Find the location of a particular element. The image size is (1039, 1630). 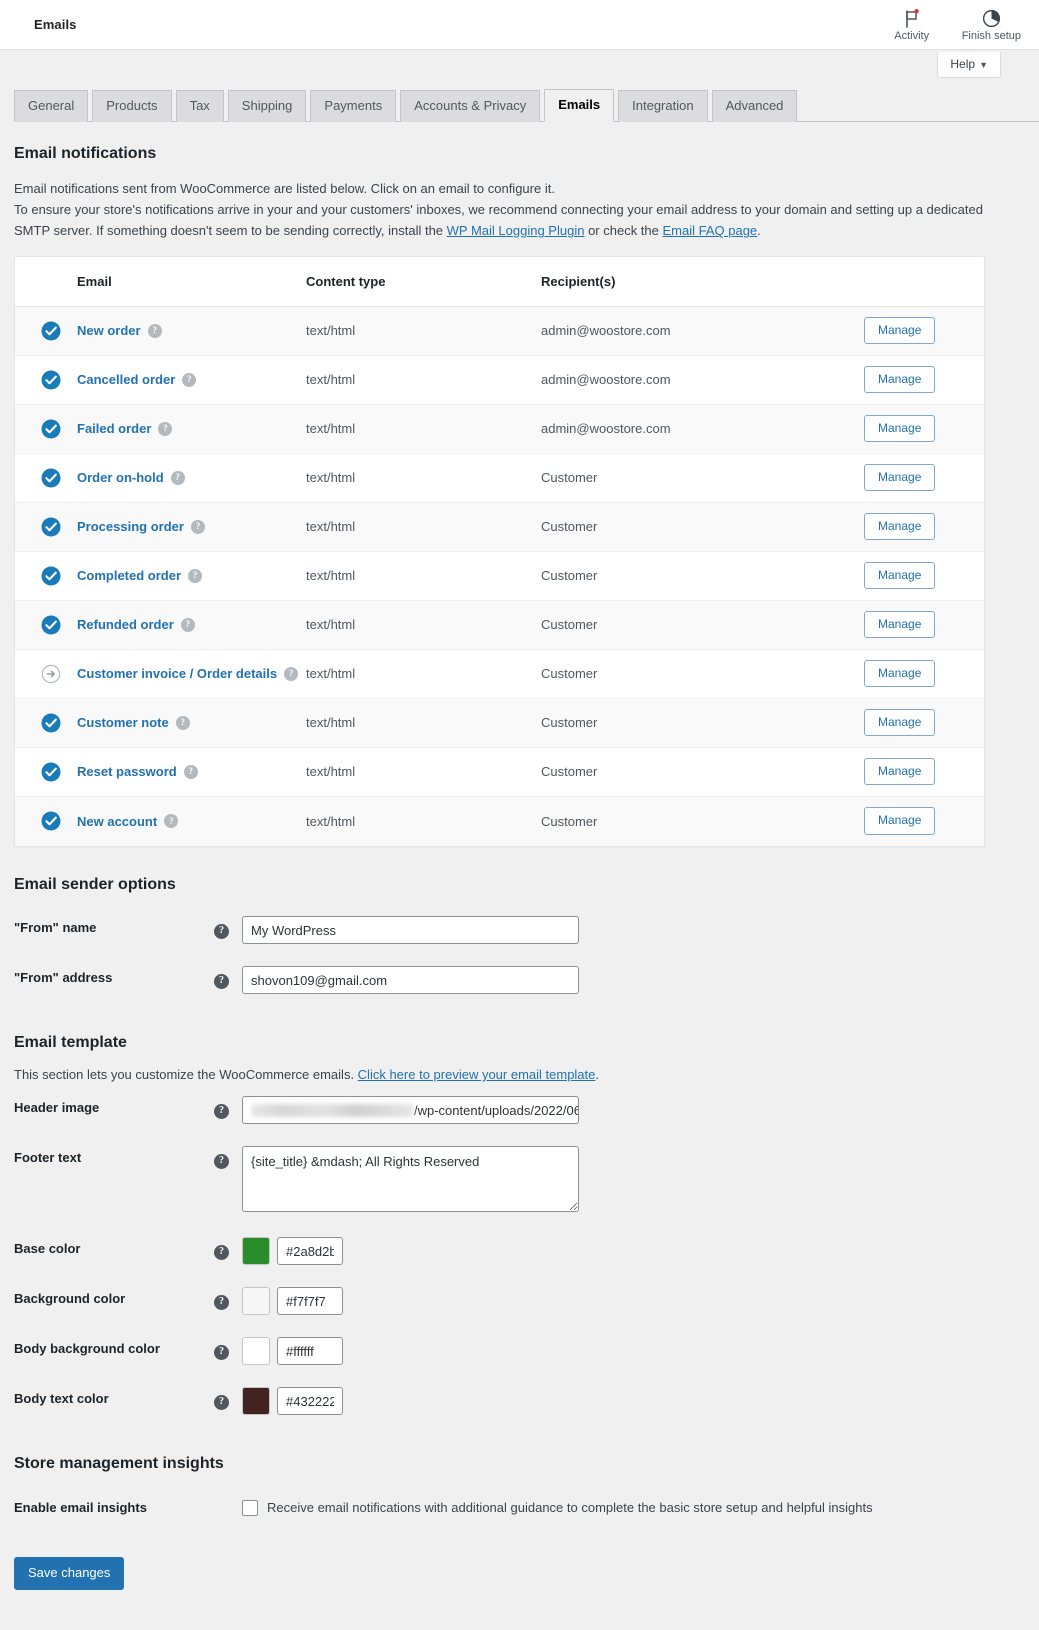

enable-email-insights-checkbox is located at coordinates (250, 1507).